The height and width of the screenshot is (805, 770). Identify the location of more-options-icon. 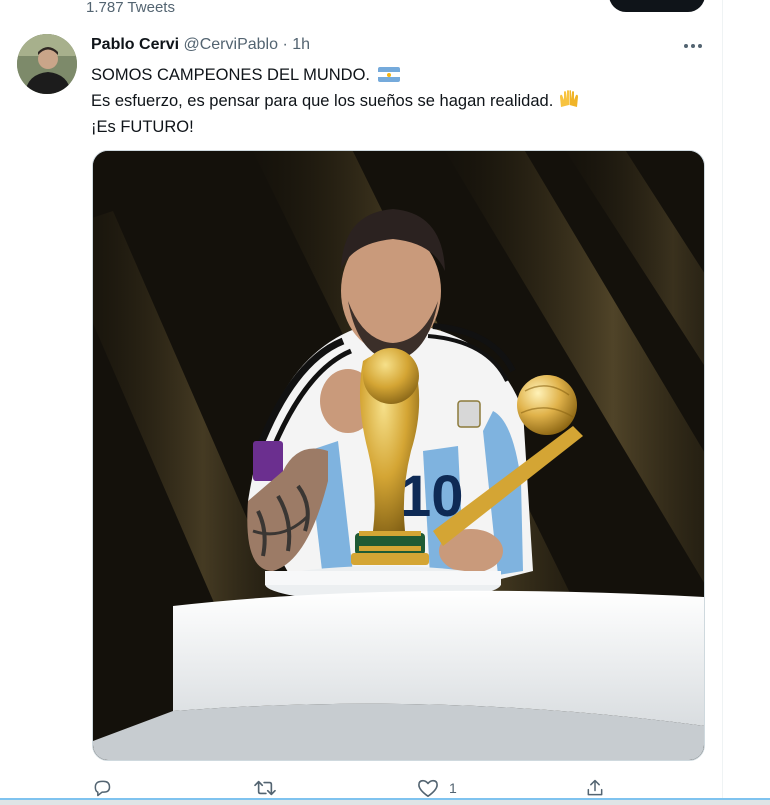
(693, 46).